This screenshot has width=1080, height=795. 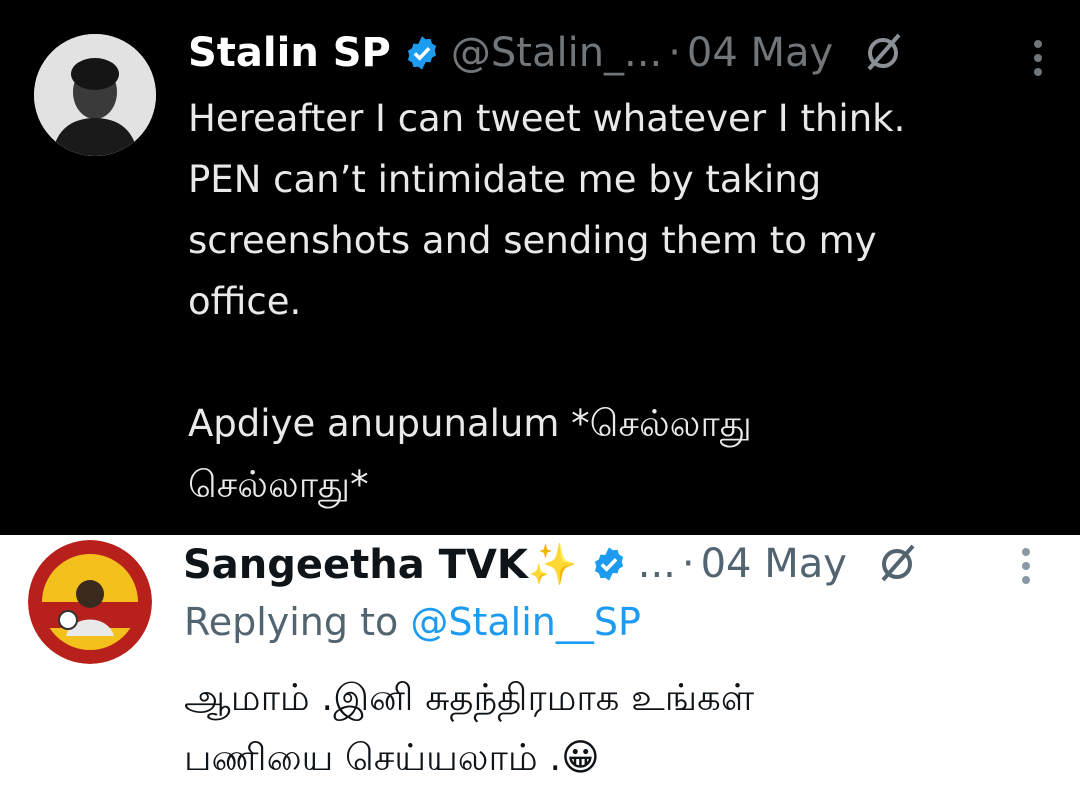 I want to click on display-name: Sangeetha TVK✨, so click(x=380, y=564).